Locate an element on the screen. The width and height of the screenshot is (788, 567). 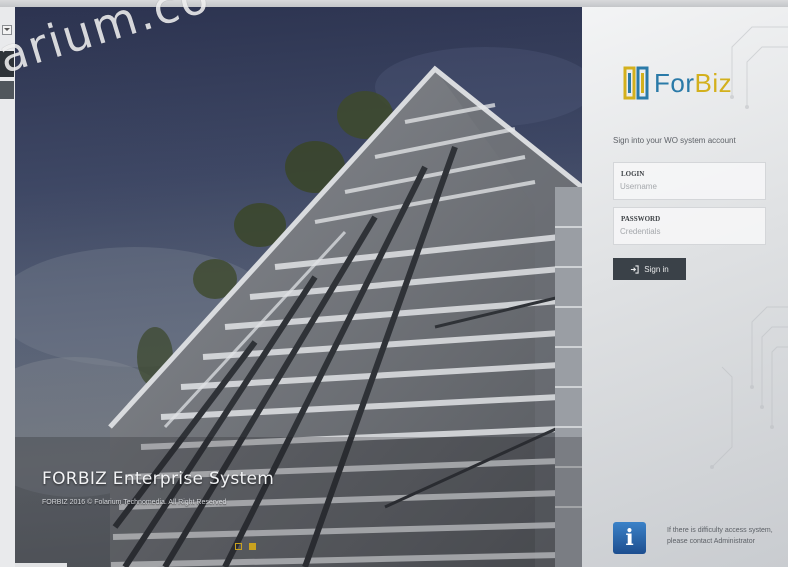
logo-text: ForBiz is located at coordinates (693, 83).